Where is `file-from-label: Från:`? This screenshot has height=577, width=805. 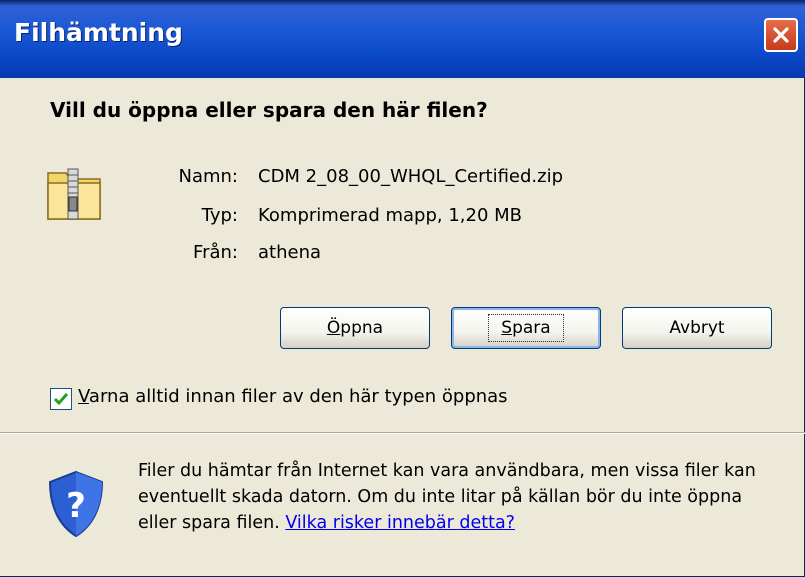 file-from-label: Från: is located at coordinates (215, 252).